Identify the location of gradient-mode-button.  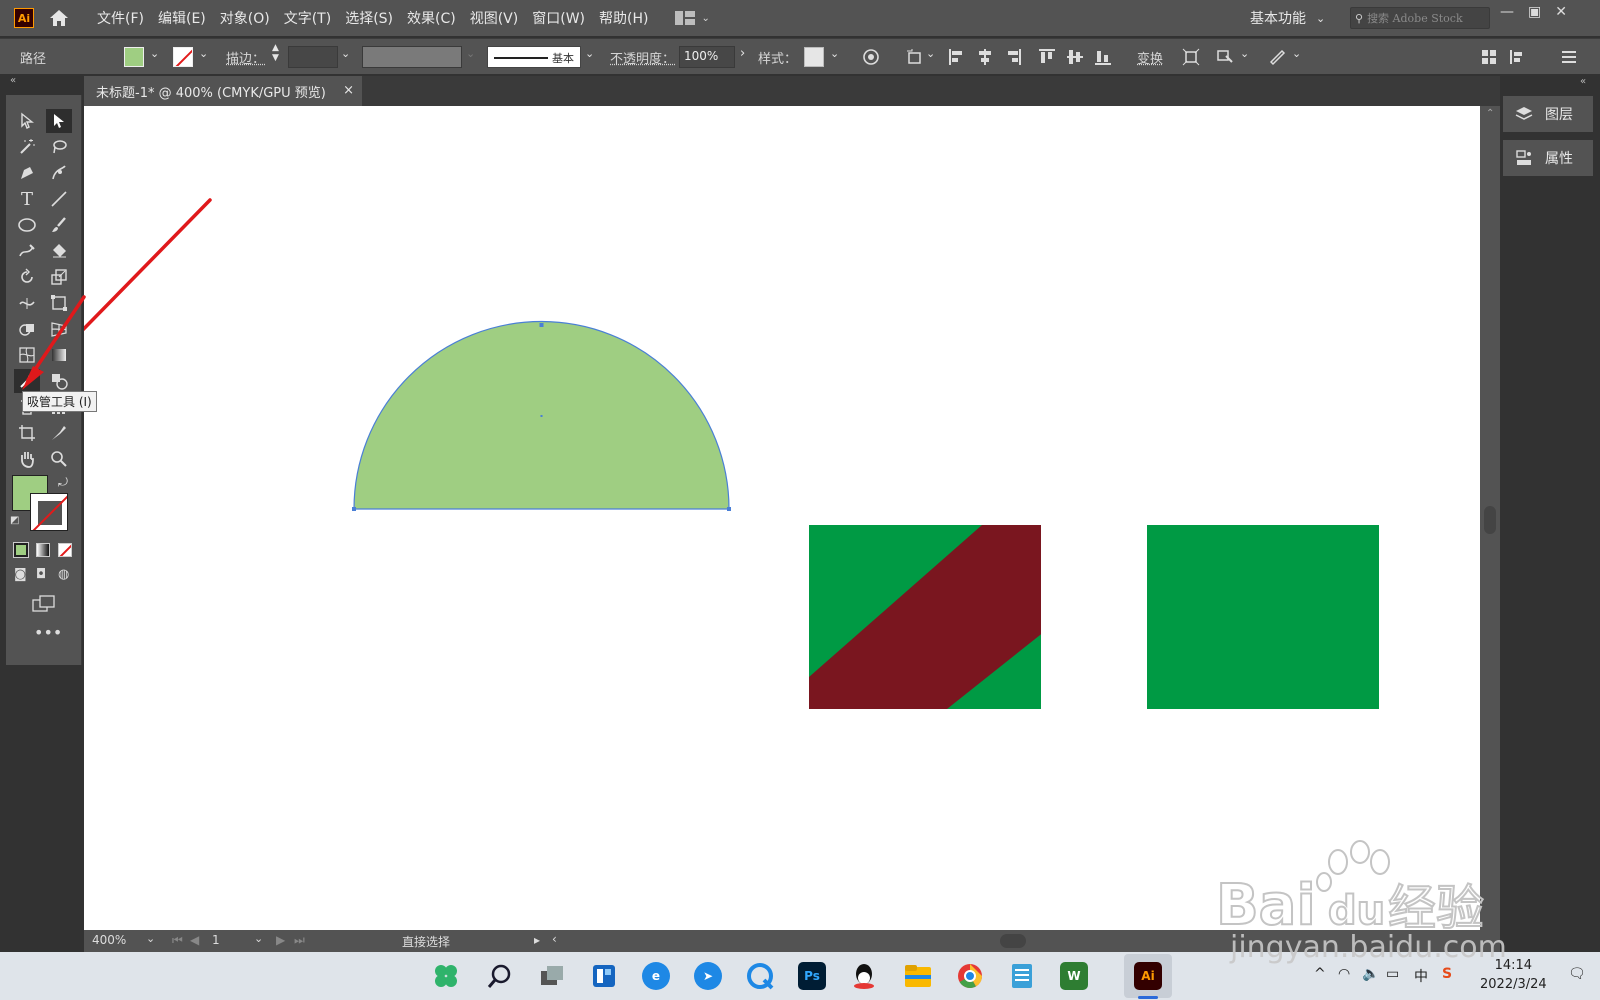
(43, 550).